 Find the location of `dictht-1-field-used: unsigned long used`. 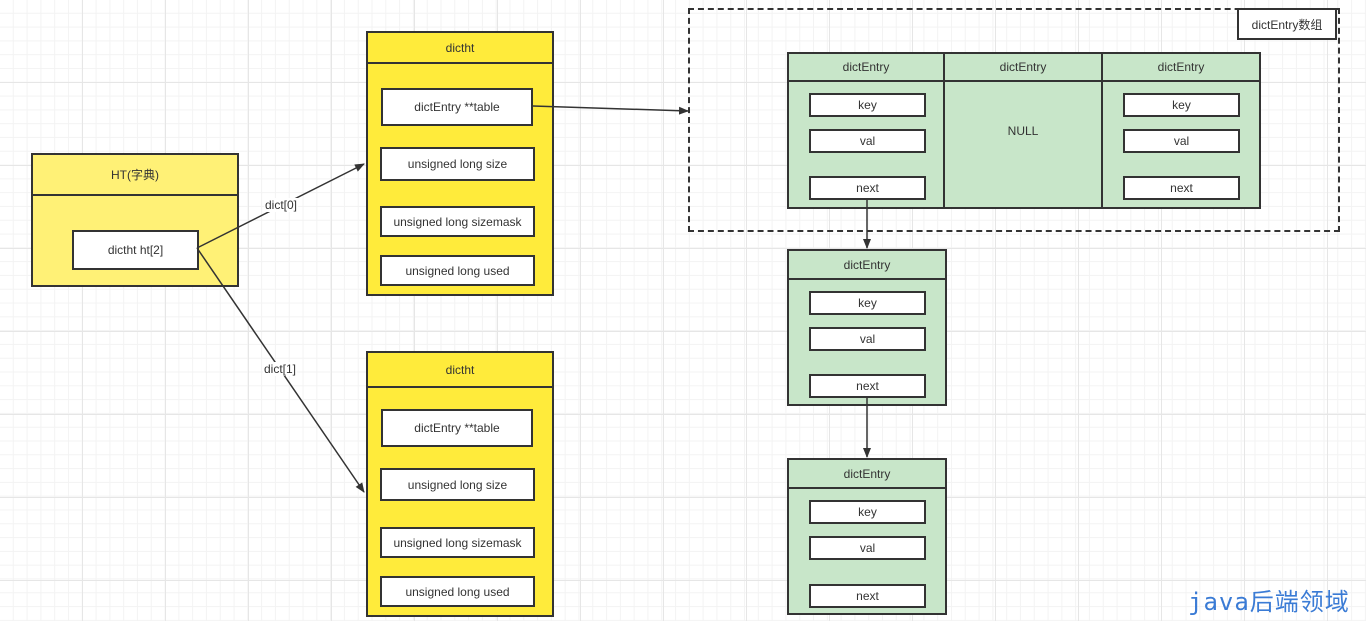

dictht-1-field-used: unsigned long used is located at coordinates (457, 591).